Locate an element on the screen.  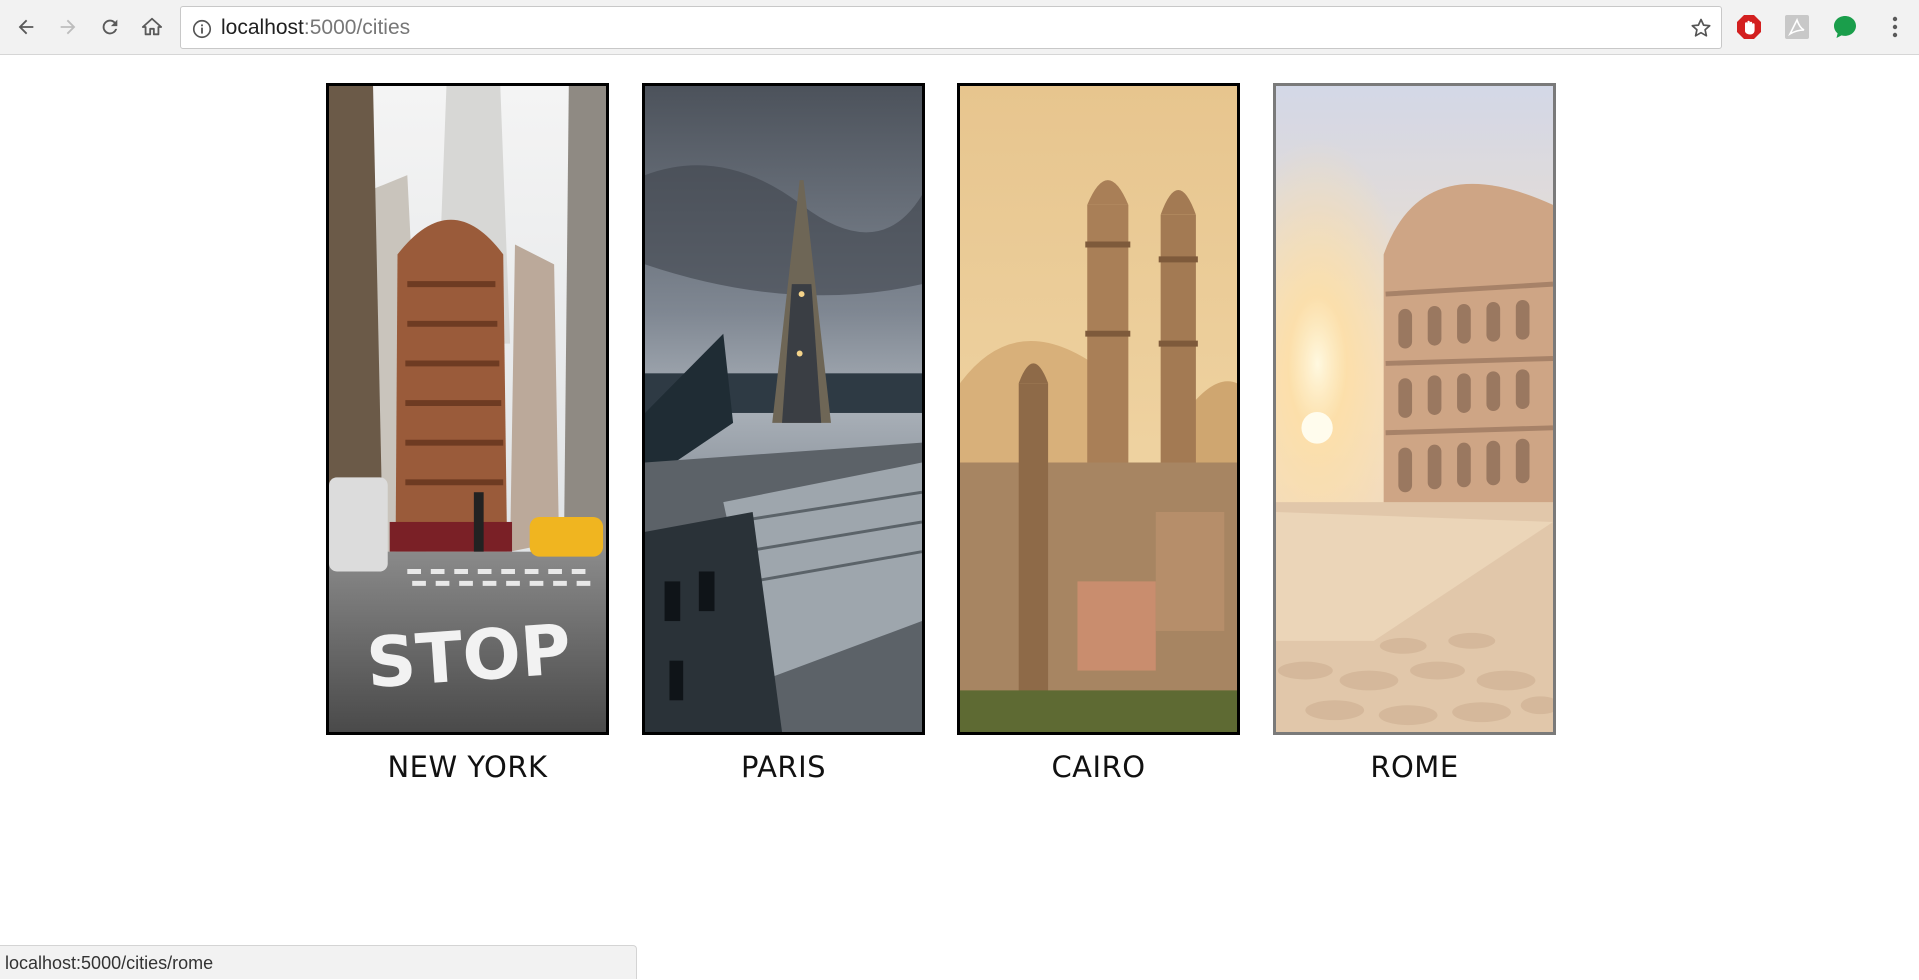
link-status-bar: localhost:5000/cities/rome is located at coordinates (318, 962).